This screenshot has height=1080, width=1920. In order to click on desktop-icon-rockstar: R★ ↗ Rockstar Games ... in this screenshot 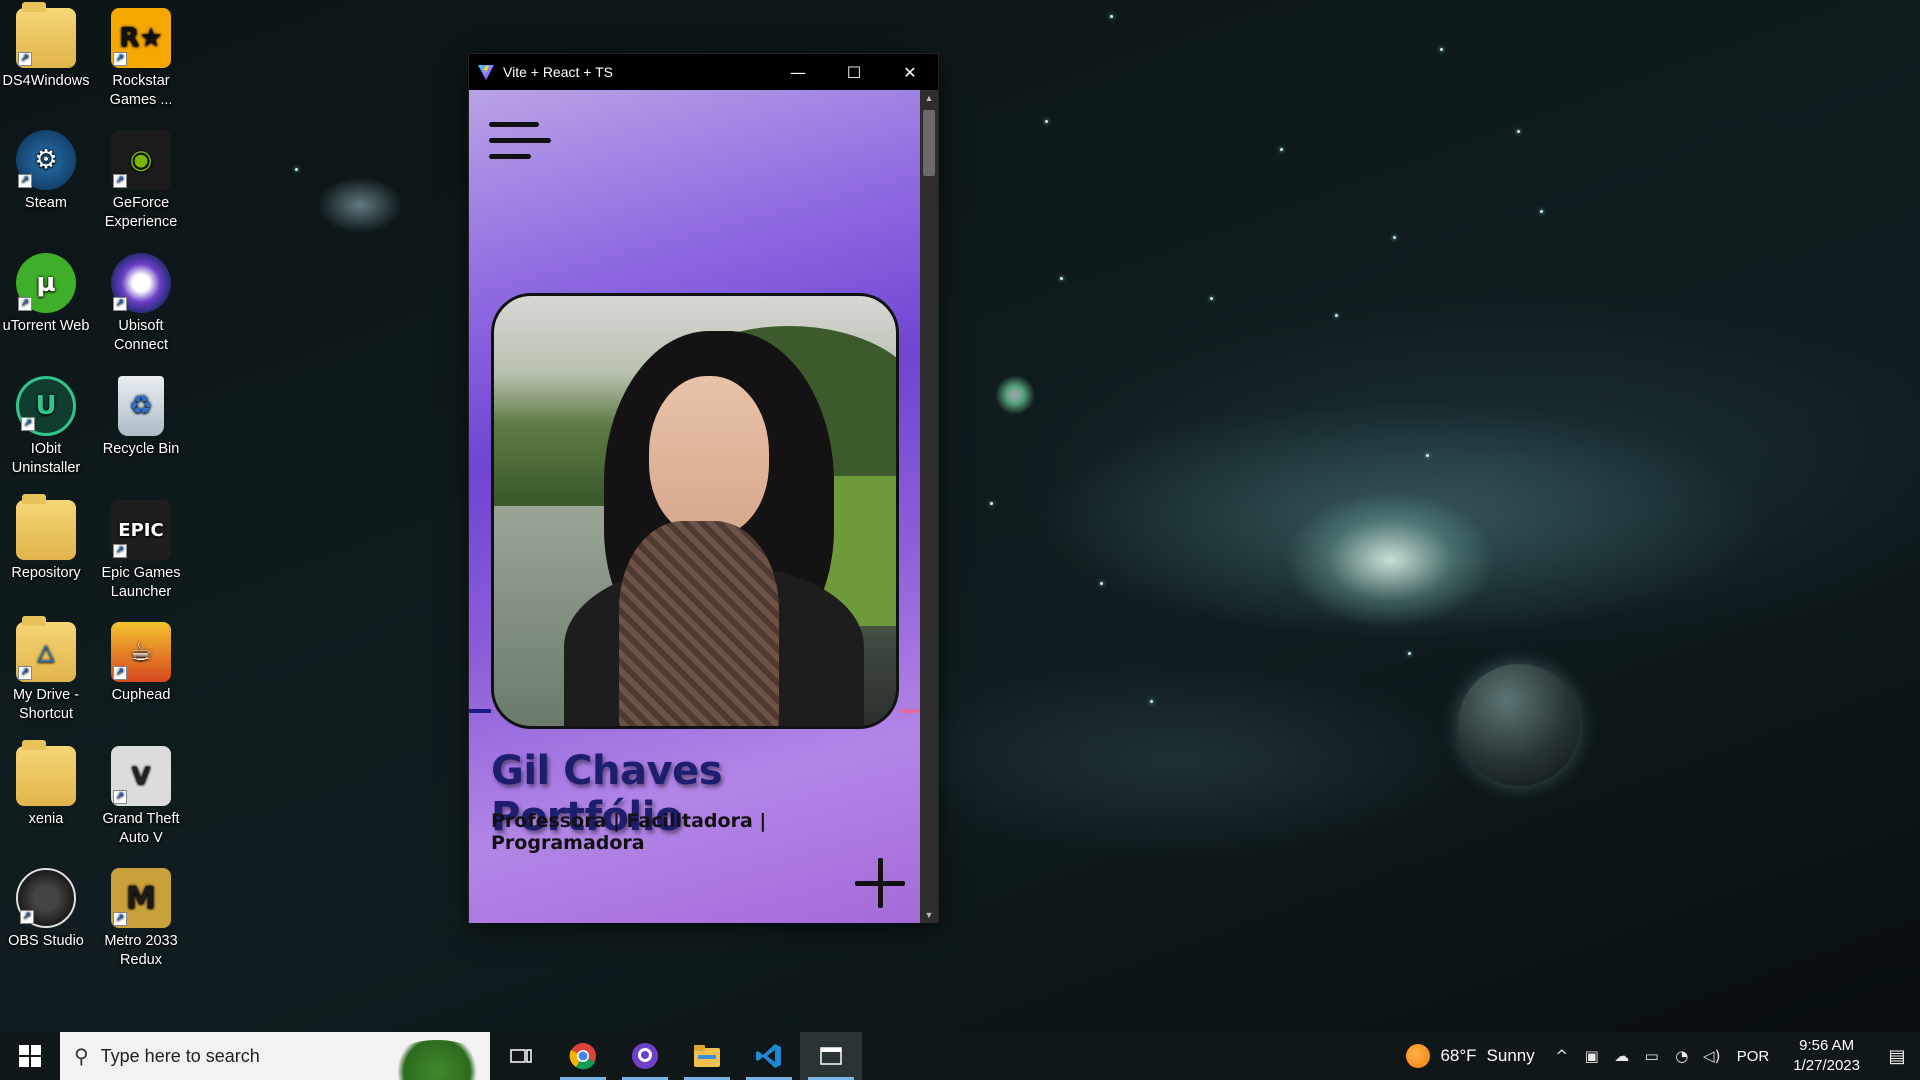, I will do `click(141, 59)`.